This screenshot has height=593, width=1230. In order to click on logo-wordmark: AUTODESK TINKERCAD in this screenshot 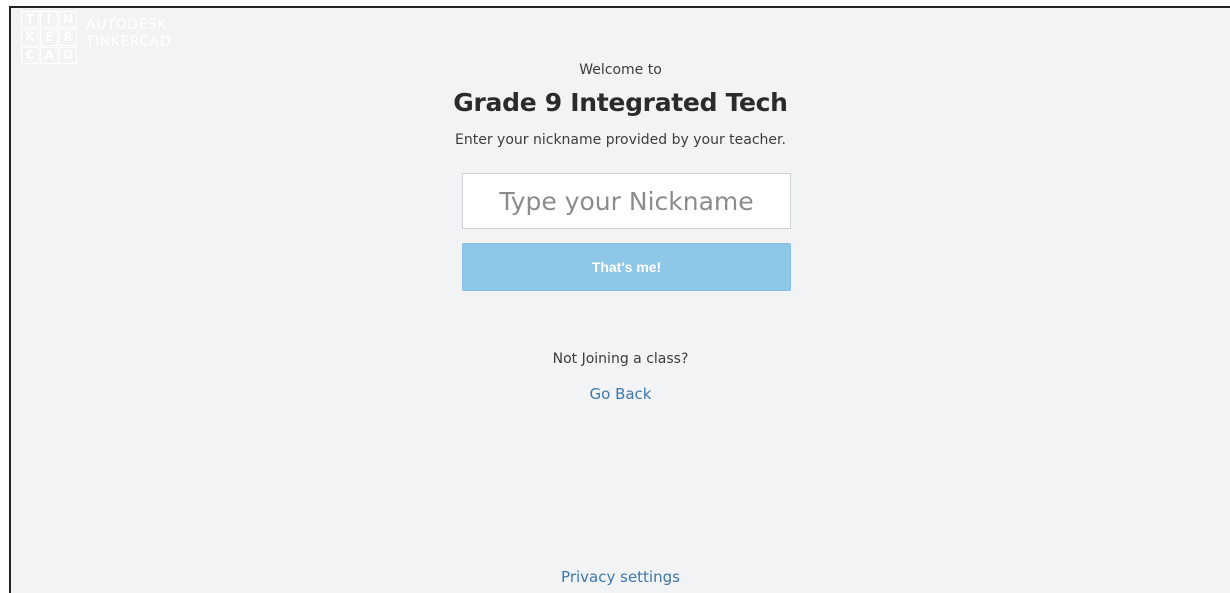, I will do `click(128, 34)`.